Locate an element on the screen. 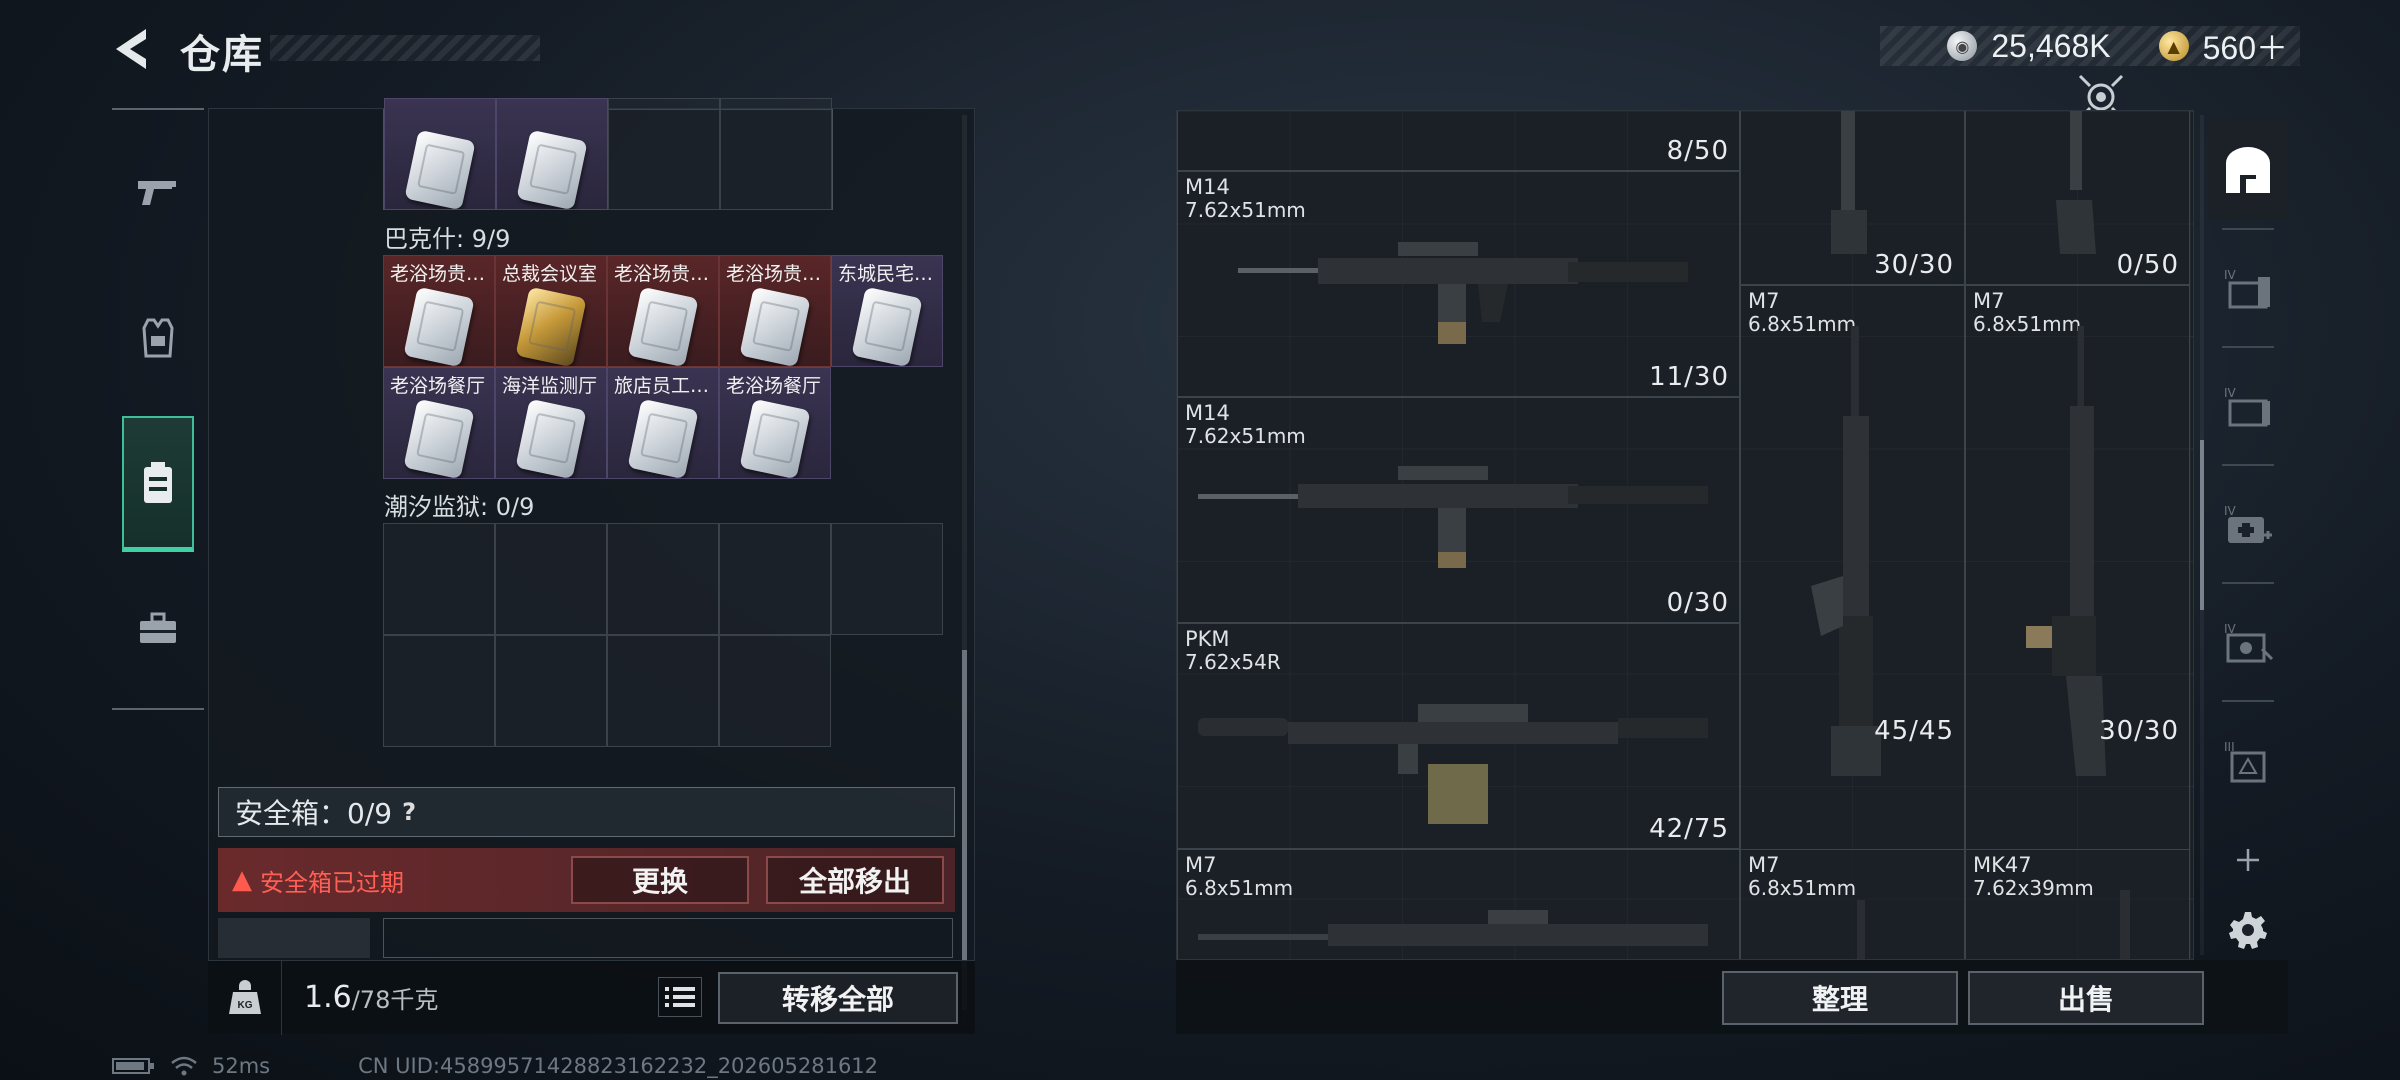  stash-home-tab is located at coordinates (2248, 170).